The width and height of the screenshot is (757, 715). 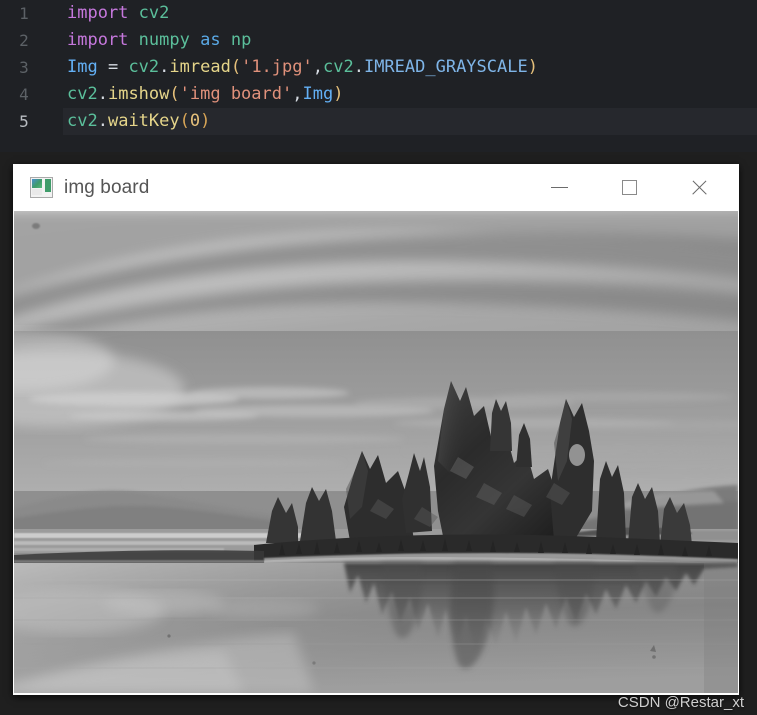 I want to click on code-token: 0, so click(x=195, y=121).